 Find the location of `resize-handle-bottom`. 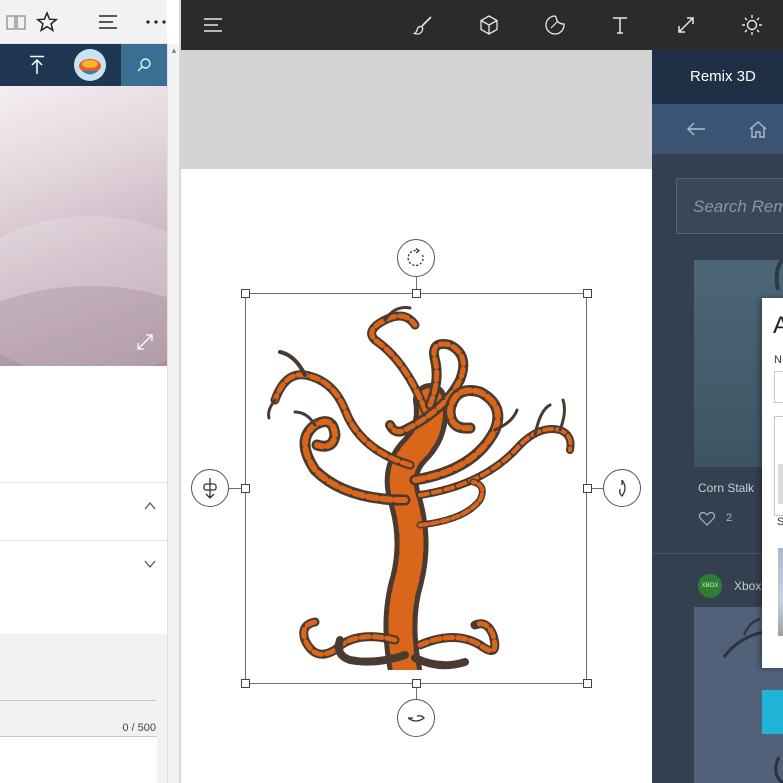

resize-handle-bottom is located at coordinates (416, 683).